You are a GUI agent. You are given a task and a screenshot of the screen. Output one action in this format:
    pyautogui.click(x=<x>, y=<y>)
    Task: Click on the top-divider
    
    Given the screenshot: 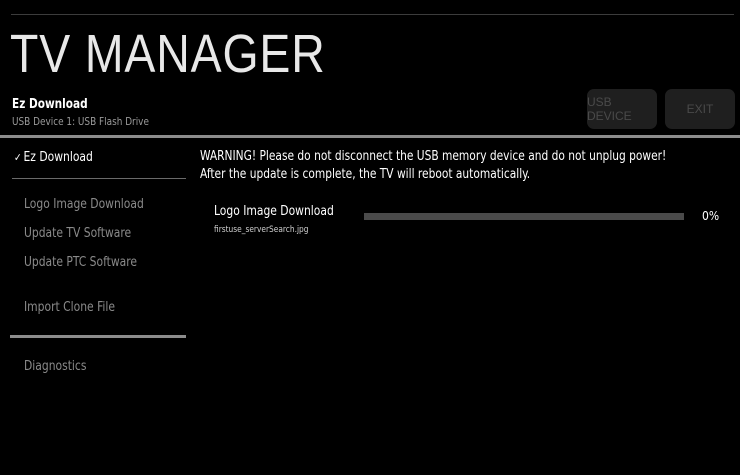 What is the action you would take?
    pyautogui.click(x=372, y=14)
    